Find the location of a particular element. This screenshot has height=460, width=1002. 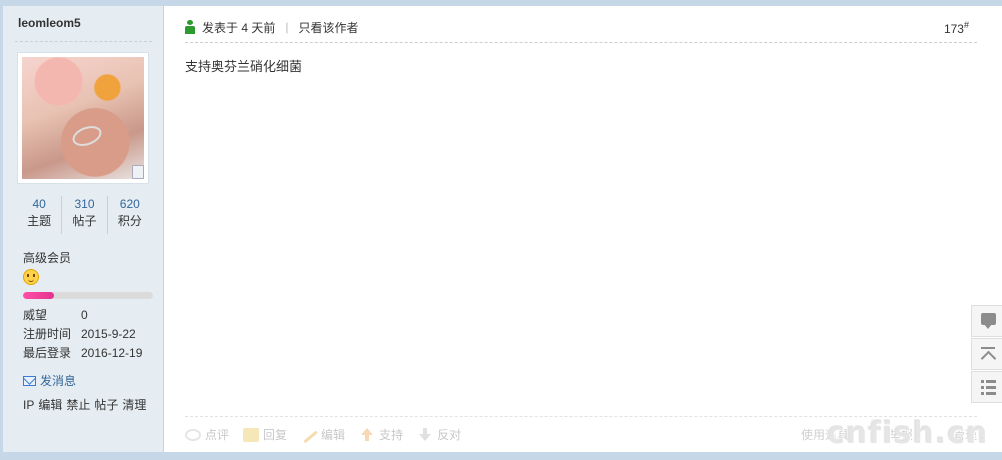

admin-link-clean: 清理 is located at coordinates (134, 405).